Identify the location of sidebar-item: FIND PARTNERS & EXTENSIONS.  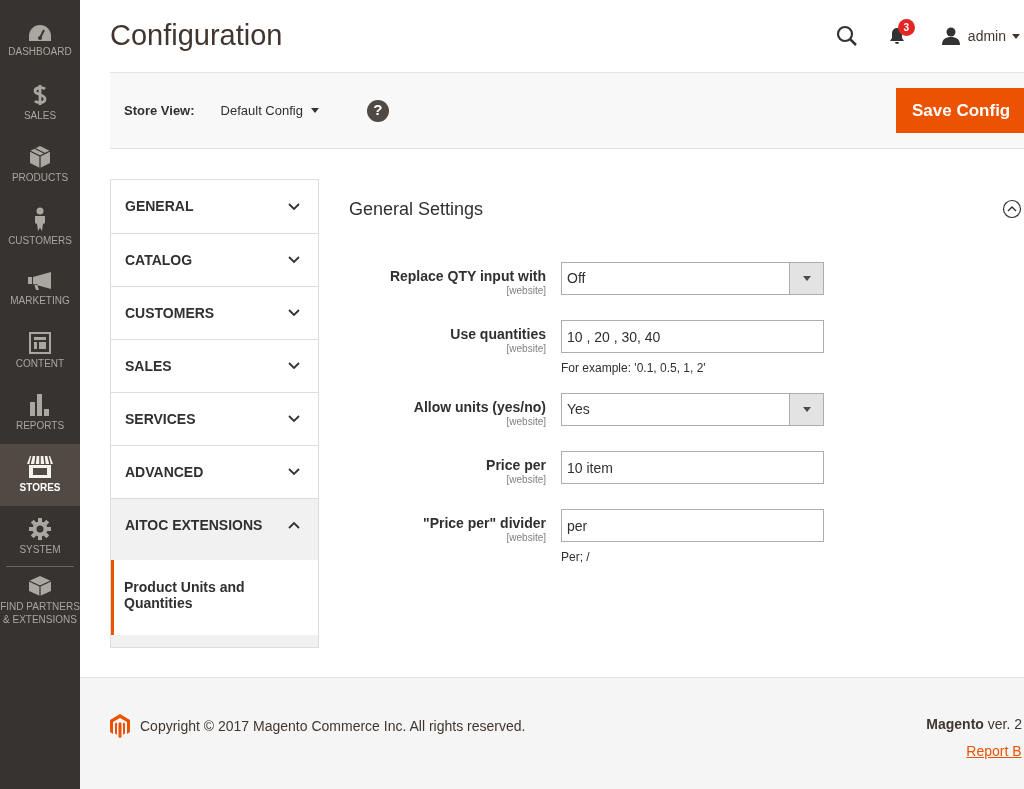
(40, 600).